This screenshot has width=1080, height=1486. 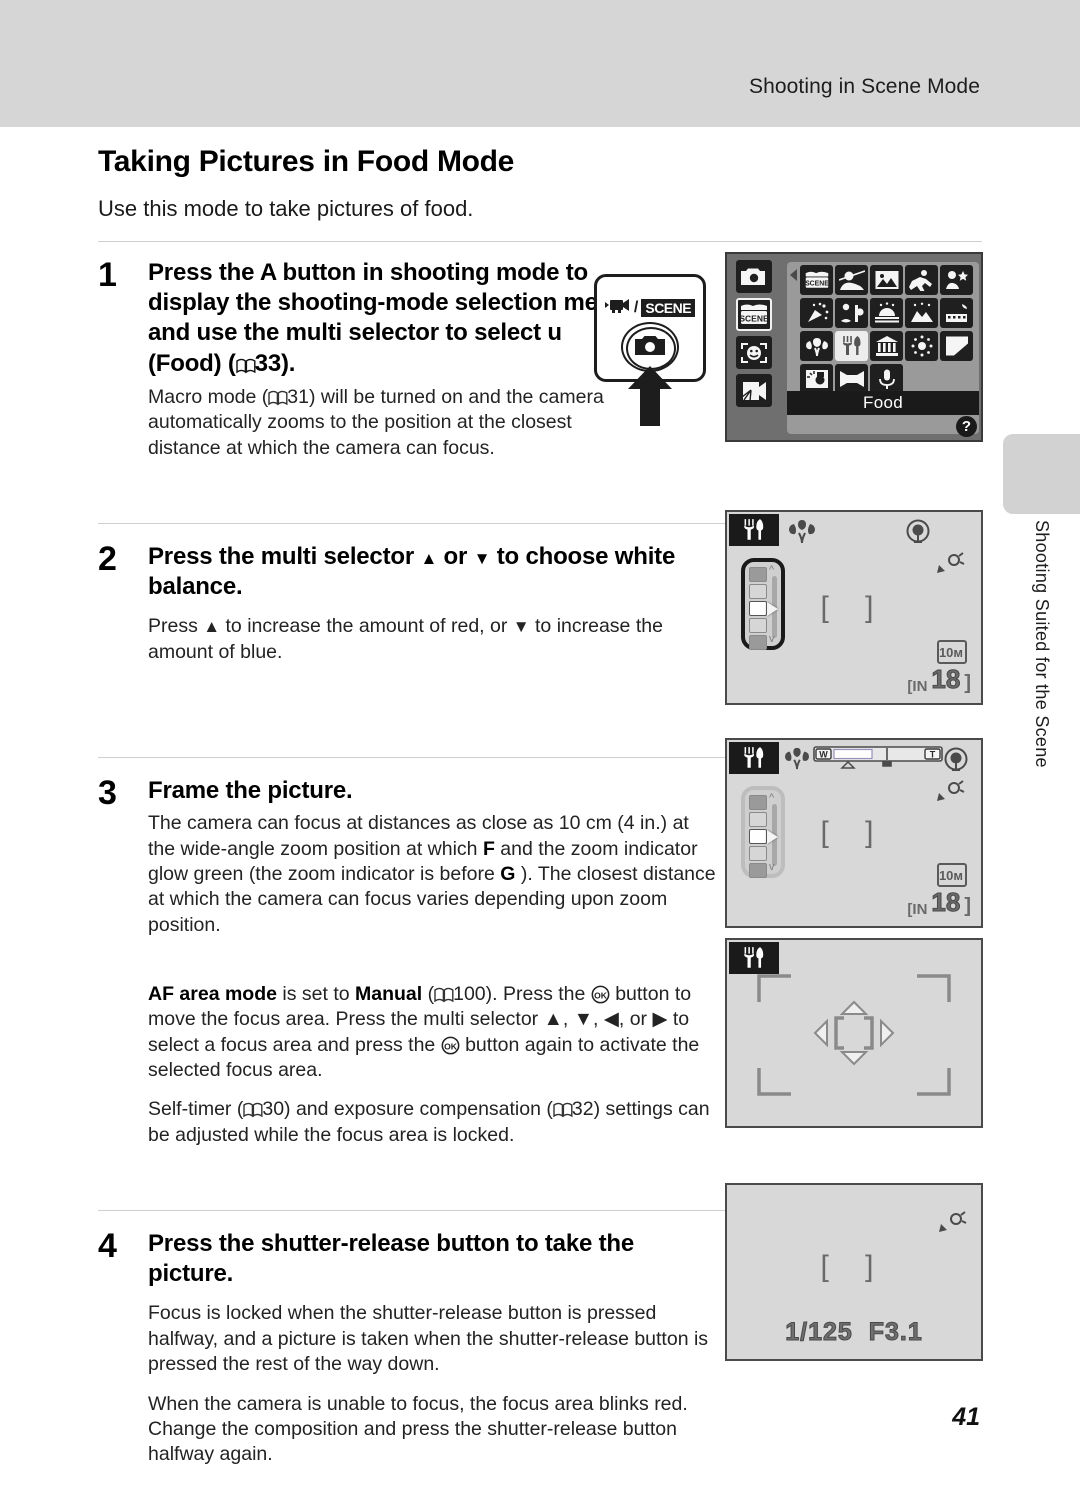 I want to click on scene-cell-food, so click(x=851, y=346).